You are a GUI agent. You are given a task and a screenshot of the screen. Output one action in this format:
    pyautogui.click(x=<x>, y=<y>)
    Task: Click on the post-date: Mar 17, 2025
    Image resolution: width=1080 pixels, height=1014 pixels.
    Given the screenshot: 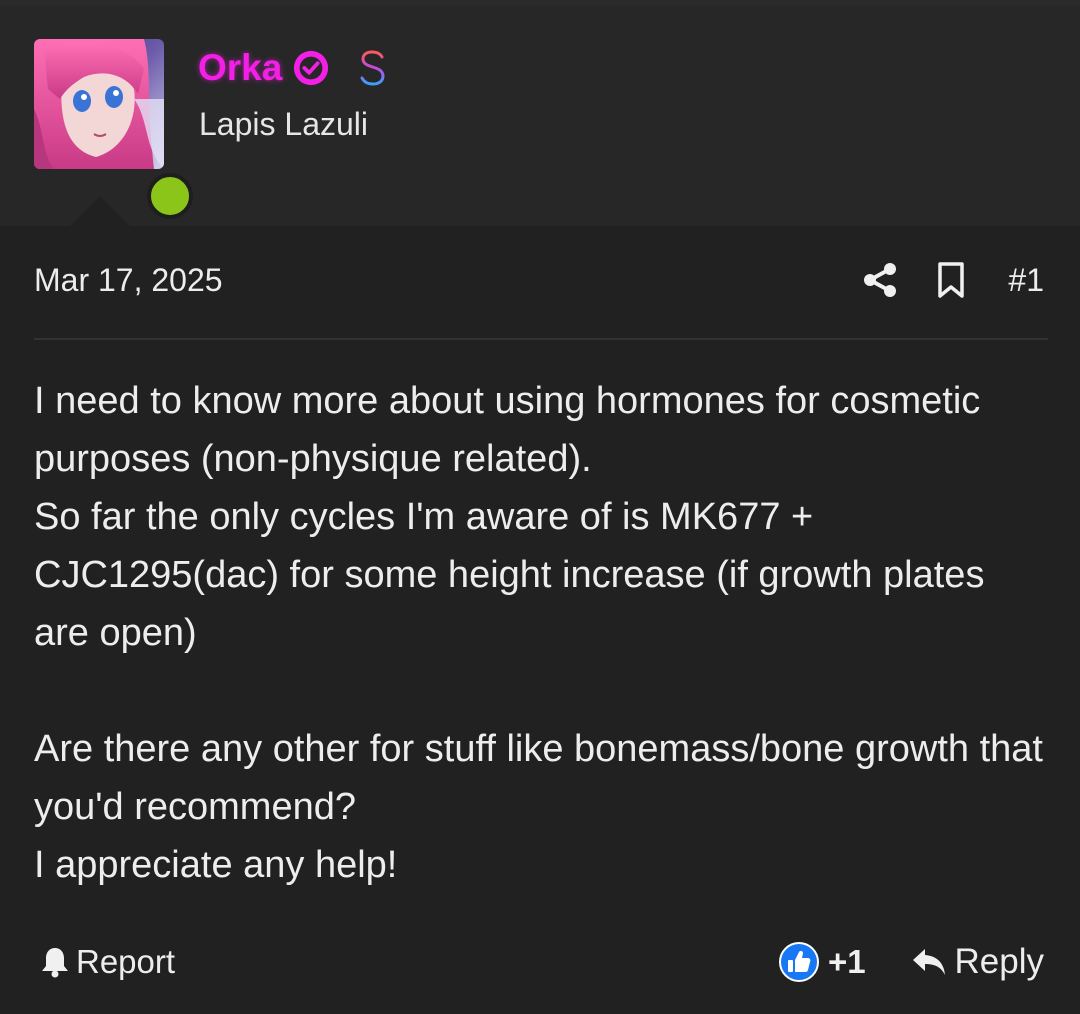 What is the action you would take?
    pyautogui.click(x=128, y=280)
    